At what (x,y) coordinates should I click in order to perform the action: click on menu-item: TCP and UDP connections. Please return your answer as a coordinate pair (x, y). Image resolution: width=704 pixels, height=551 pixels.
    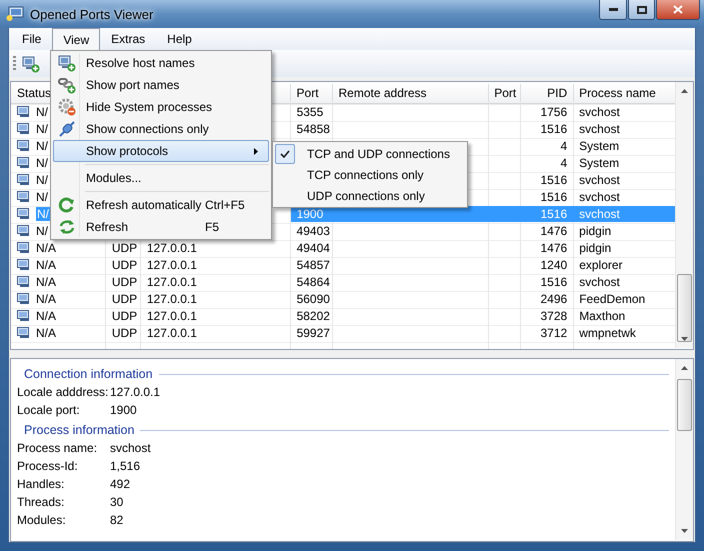
    Looking at the image, I should click on (370, 153).